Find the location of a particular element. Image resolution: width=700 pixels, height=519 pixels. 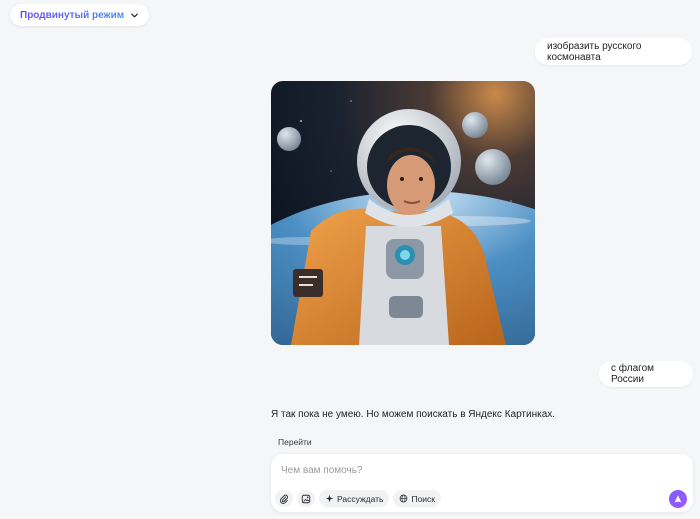

image-add-icon is located at coordinates (306, 498).